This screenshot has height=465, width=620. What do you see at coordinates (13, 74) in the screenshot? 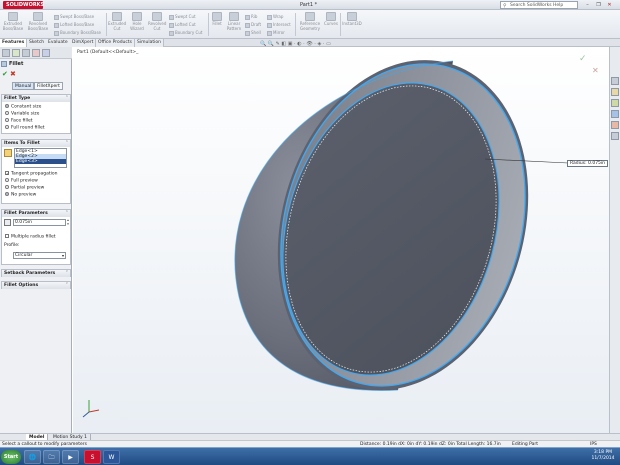
I see `cancel-button: ✖` at bounding box center [13, 74].